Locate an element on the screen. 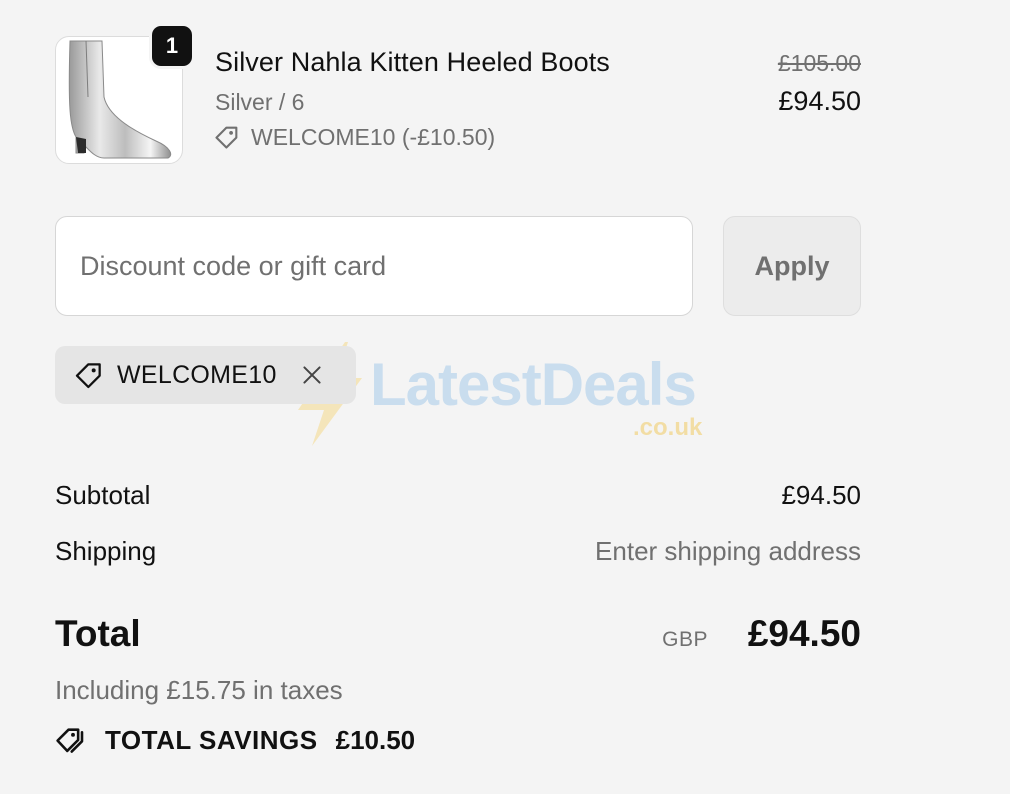 This screenshot has height=794, width=1010. remove-code-button is located at coordinates (312, 375).